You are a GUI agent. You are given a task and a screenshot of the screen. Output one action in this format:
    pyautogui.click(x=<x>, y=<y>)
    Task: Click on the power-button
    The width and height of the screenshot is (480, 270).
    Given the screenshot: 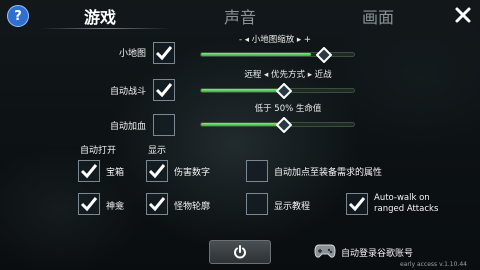 What is the action you would take?
    pyautogui.click(x=240, y=252)
    